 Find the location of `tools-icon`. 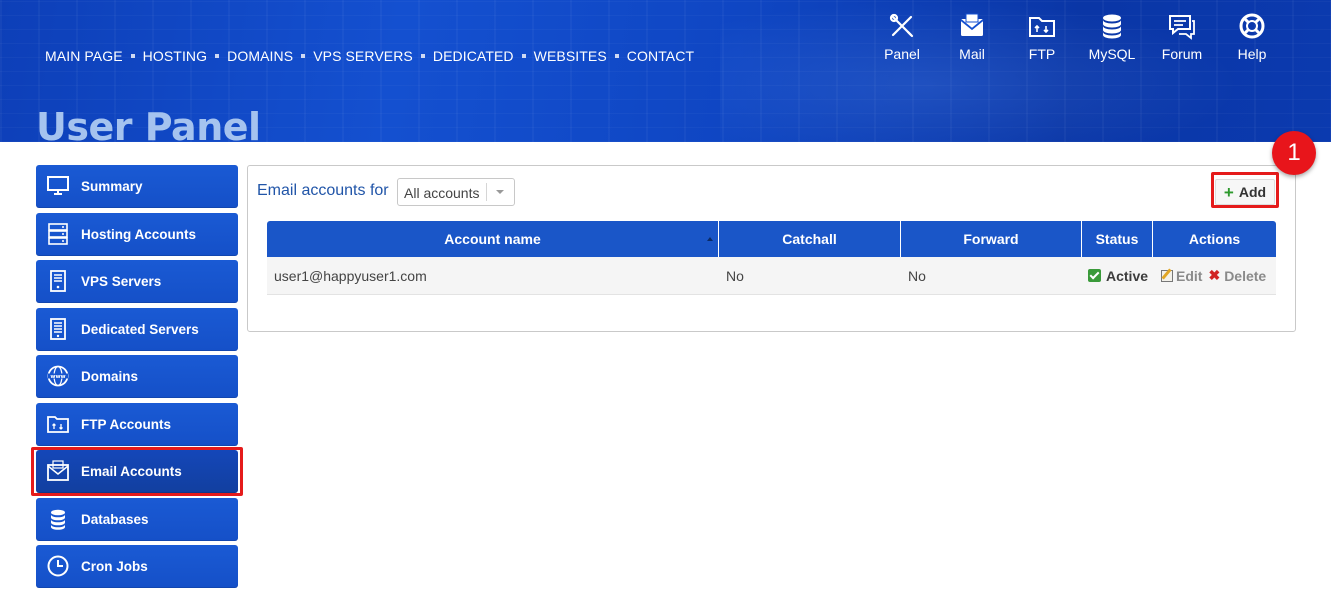

tools-icon is located at coordinates (901, 25).